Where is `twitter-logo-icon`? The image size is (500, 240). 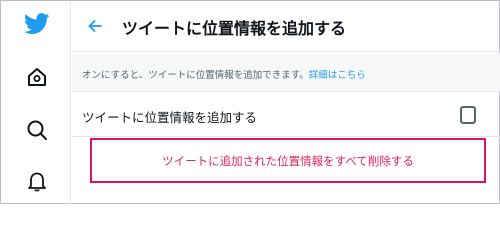
twitter-logo-icon is located at coordinates (36, 24).